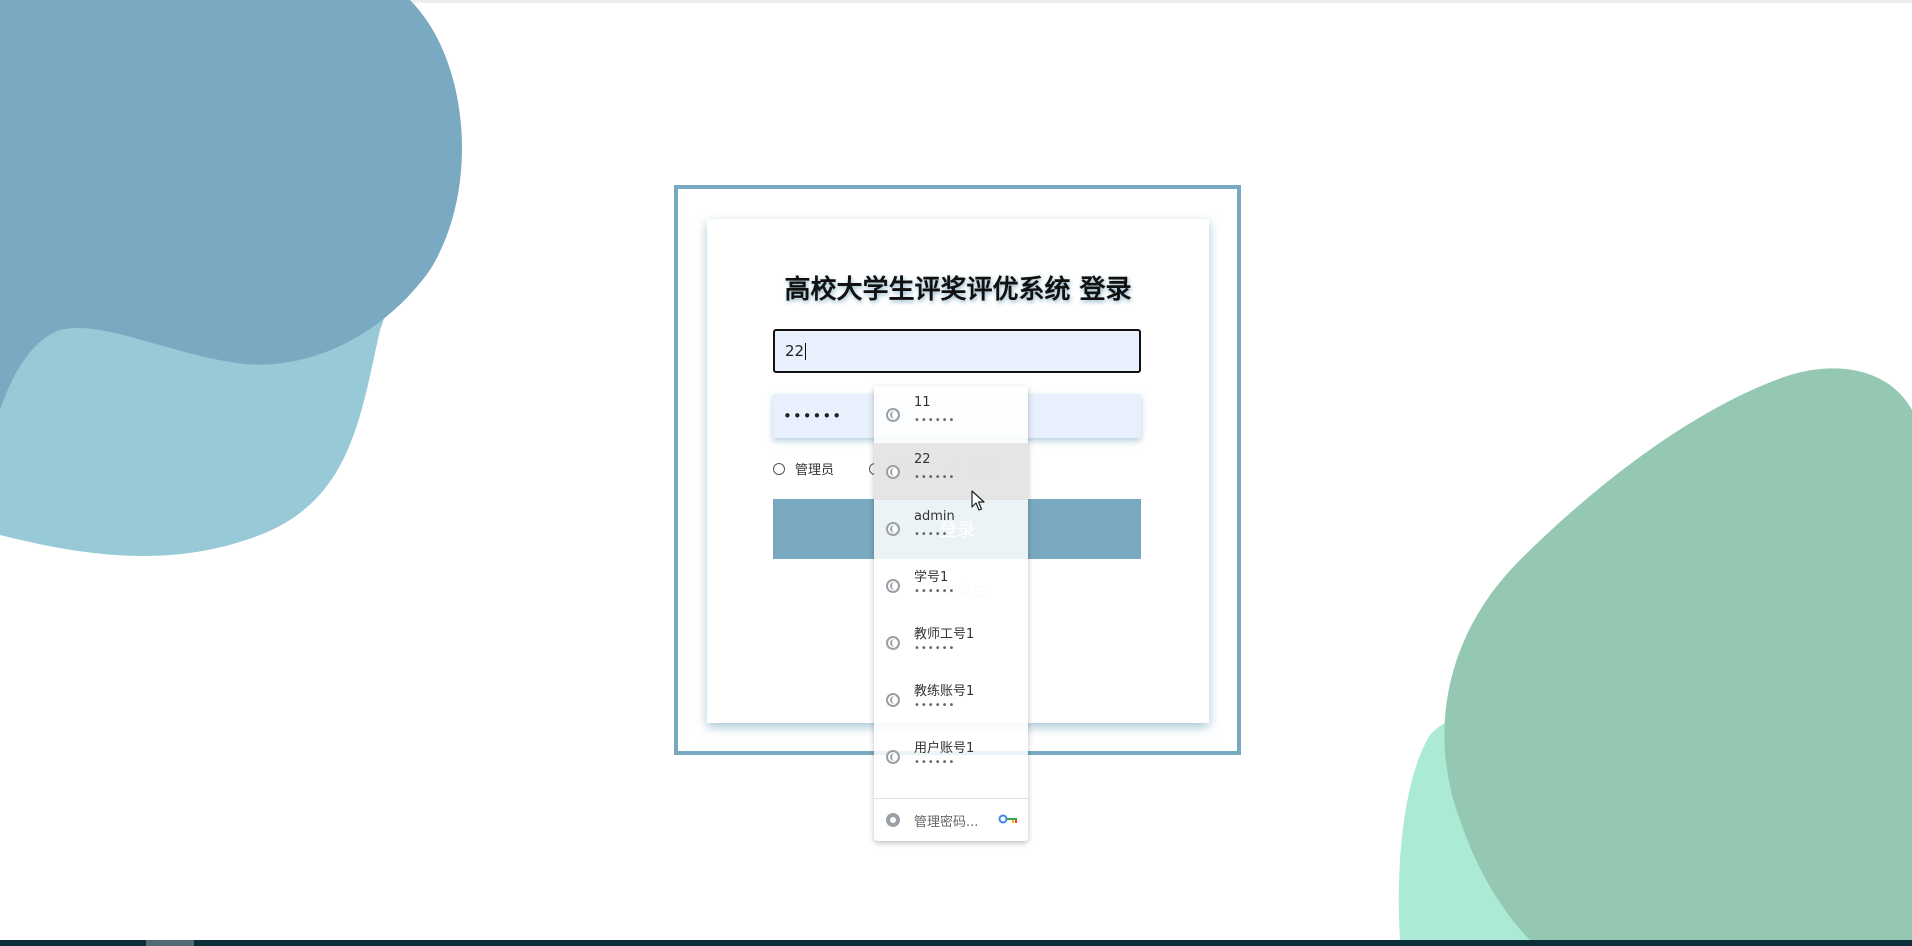 This screenshot has height=946, width=1912. Describe the element at coordinates (1678, 654) in the screenshot. I see `blob-green` at that location.